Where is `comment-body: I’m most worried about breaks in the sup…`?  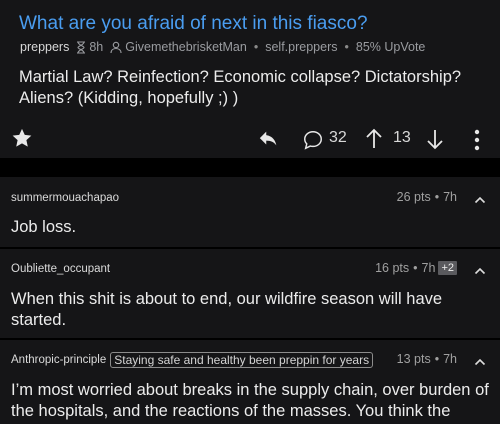
comment-body: I’m most worried about breaks in the sup… is located at coordinates (250, 400).